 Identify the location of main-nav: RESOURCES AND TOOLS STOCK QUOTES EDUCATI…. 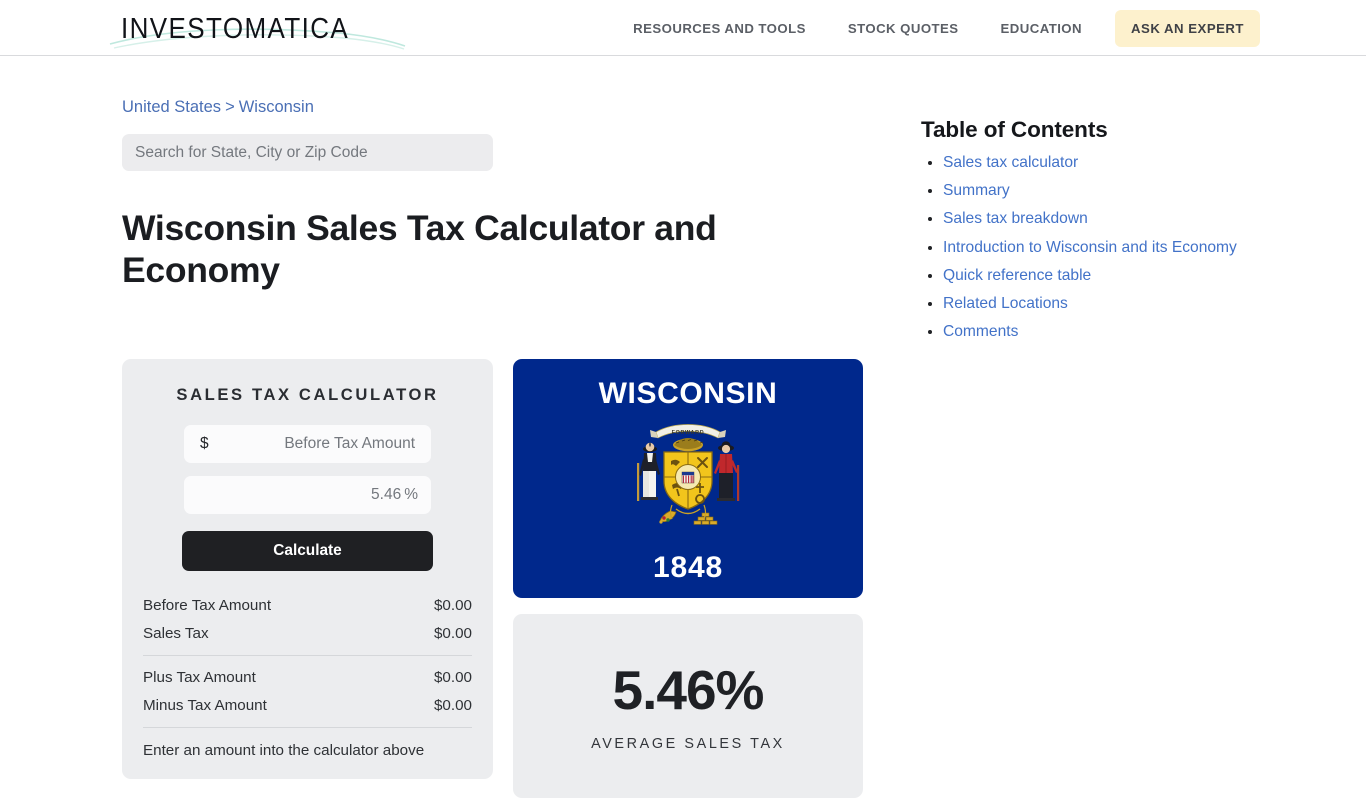
(989, 28).